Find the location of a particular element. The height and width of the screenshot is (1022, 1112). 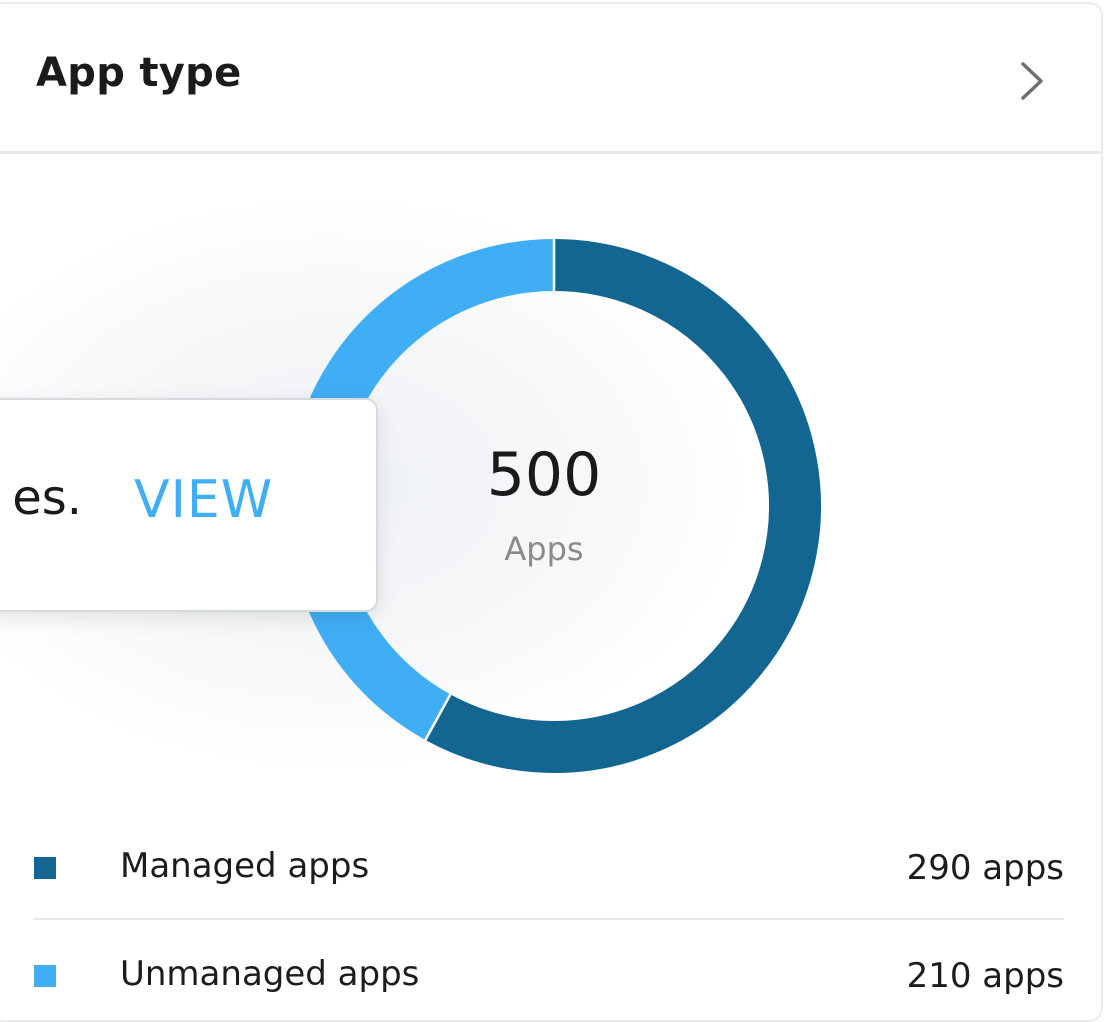

legend-value: 290 apps is located at coordinates (985, 868).